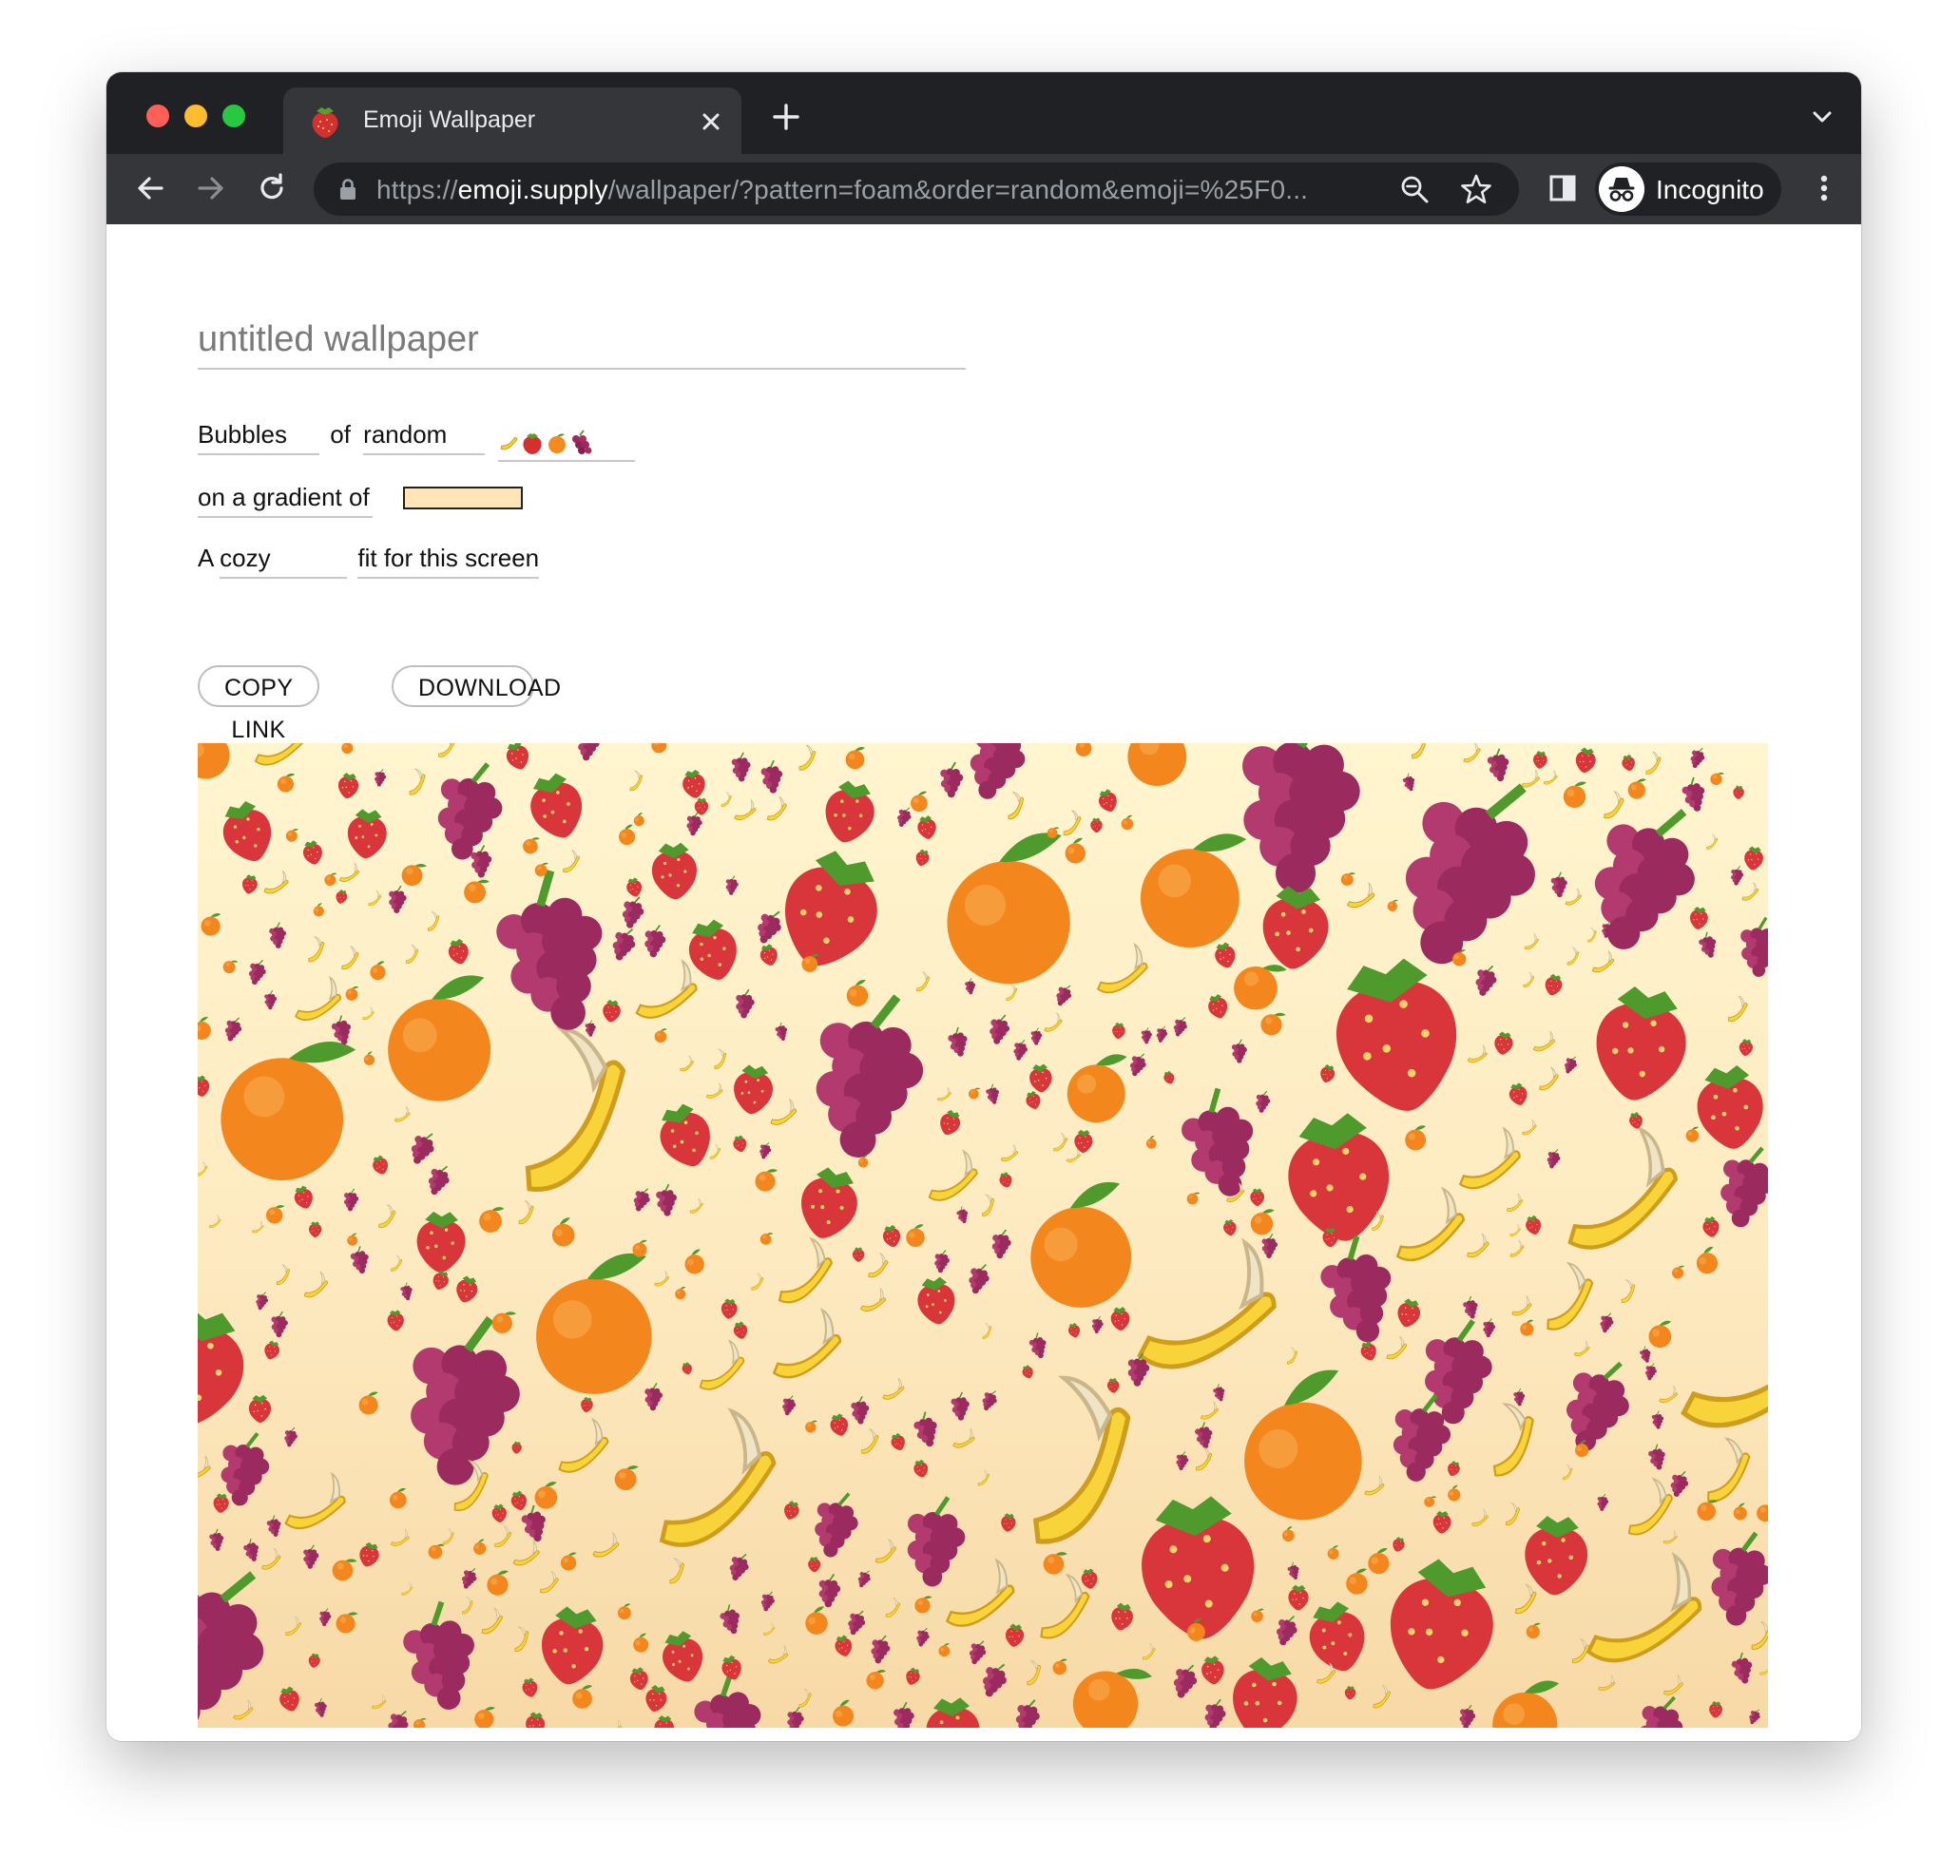 Image resolution: width=1960 pixels, height=1876 pixels. What do you see at coordinates (258, 437) in the screenshot?
I see `pattern-select: Bubbles` at bounding box center [258, 437].